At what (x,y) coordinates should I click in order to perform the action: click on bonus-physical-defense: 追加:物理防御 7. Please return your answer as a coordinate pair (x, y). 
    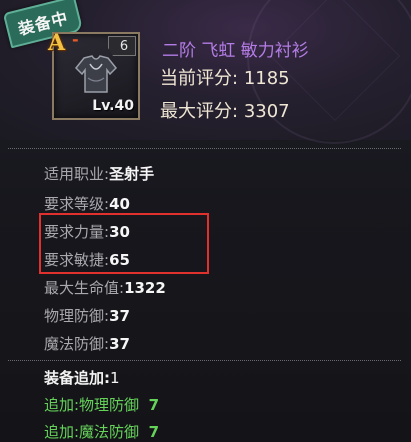
    Looking at the image, I should click on (101, 404).